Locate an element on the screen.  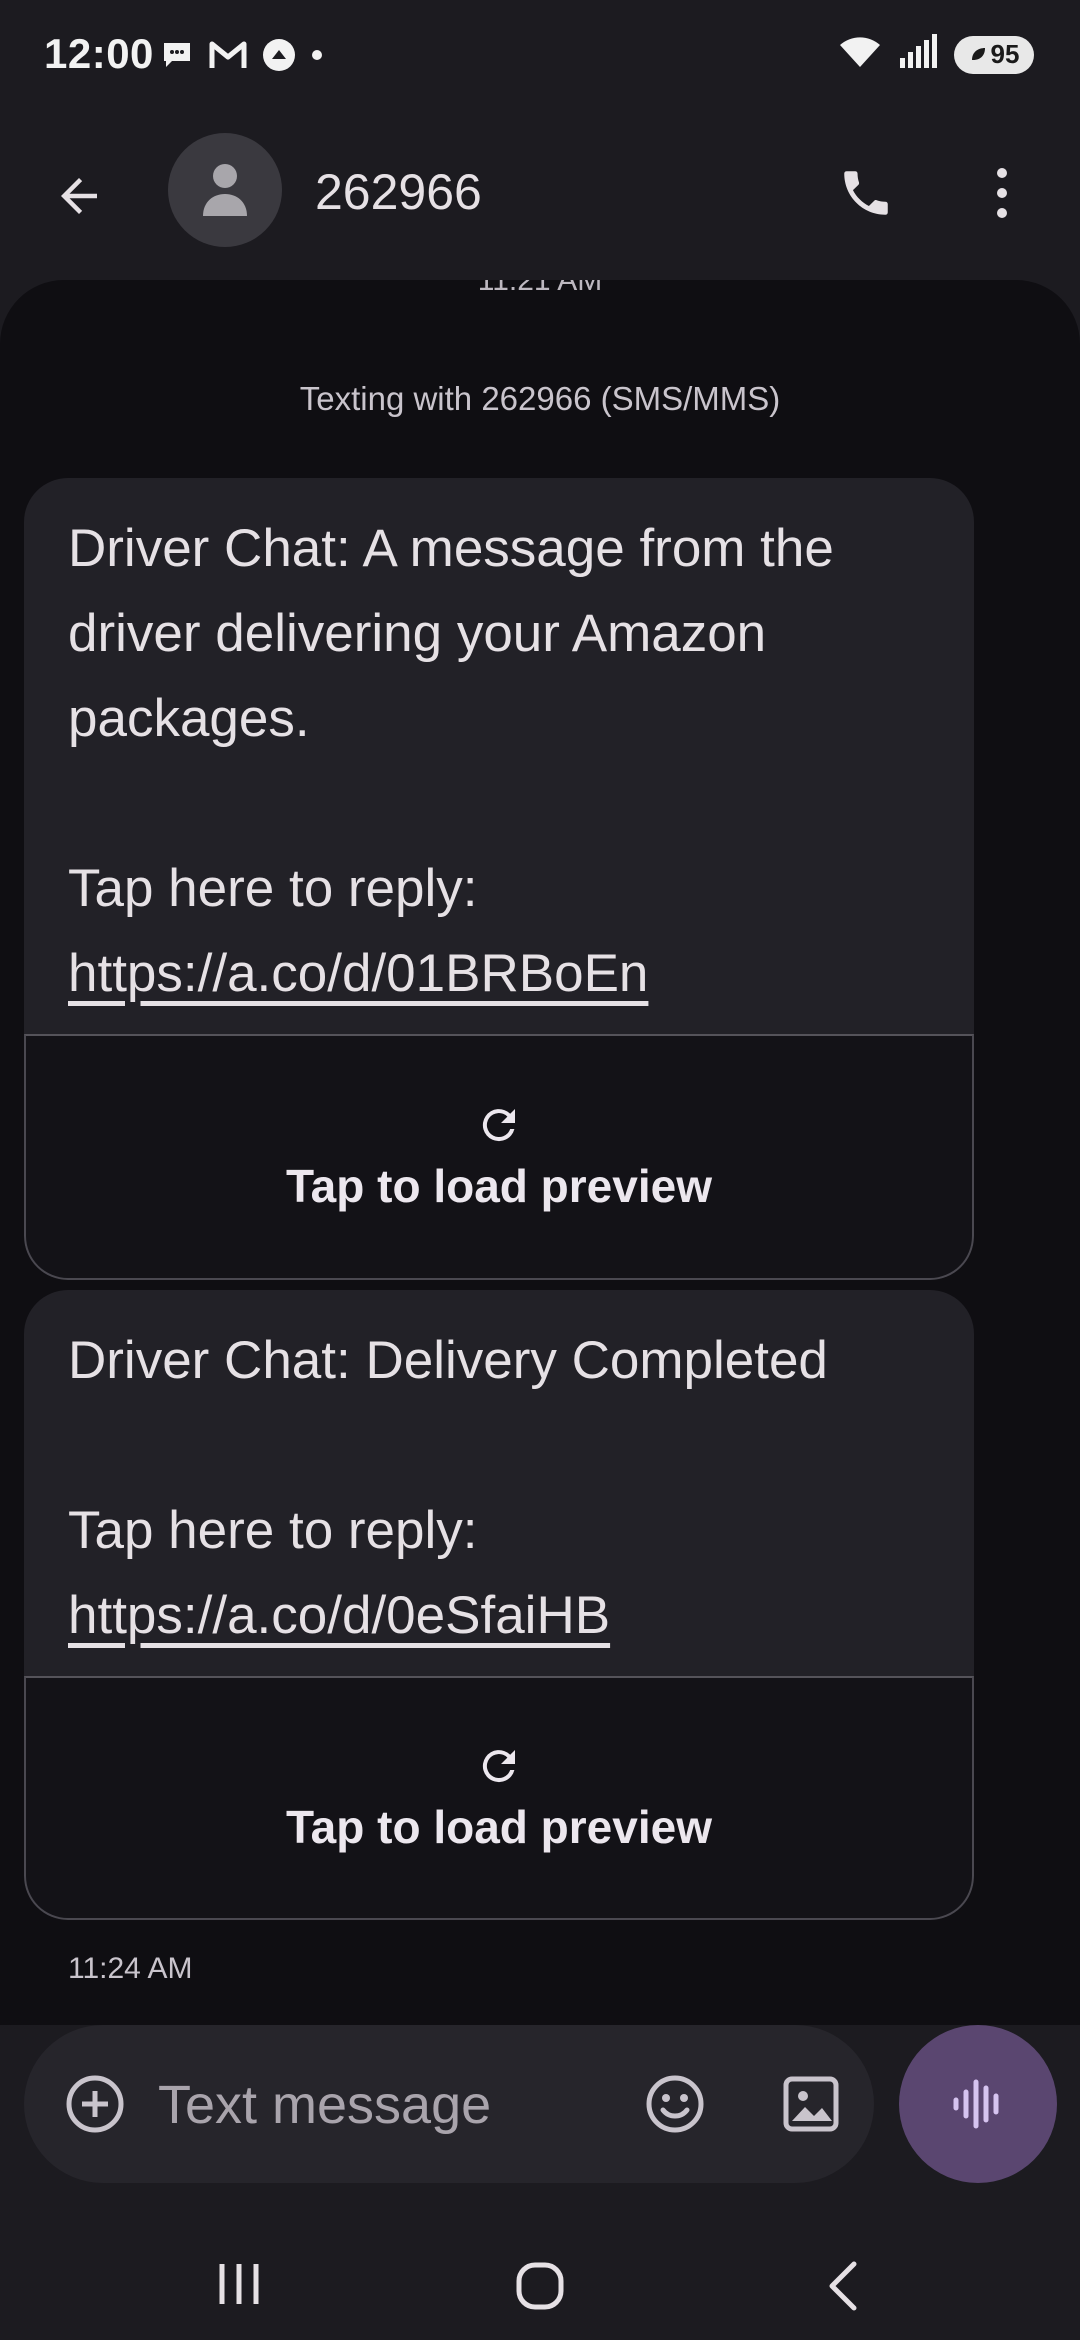
recents-icon is located at coordinates (239, 2284).